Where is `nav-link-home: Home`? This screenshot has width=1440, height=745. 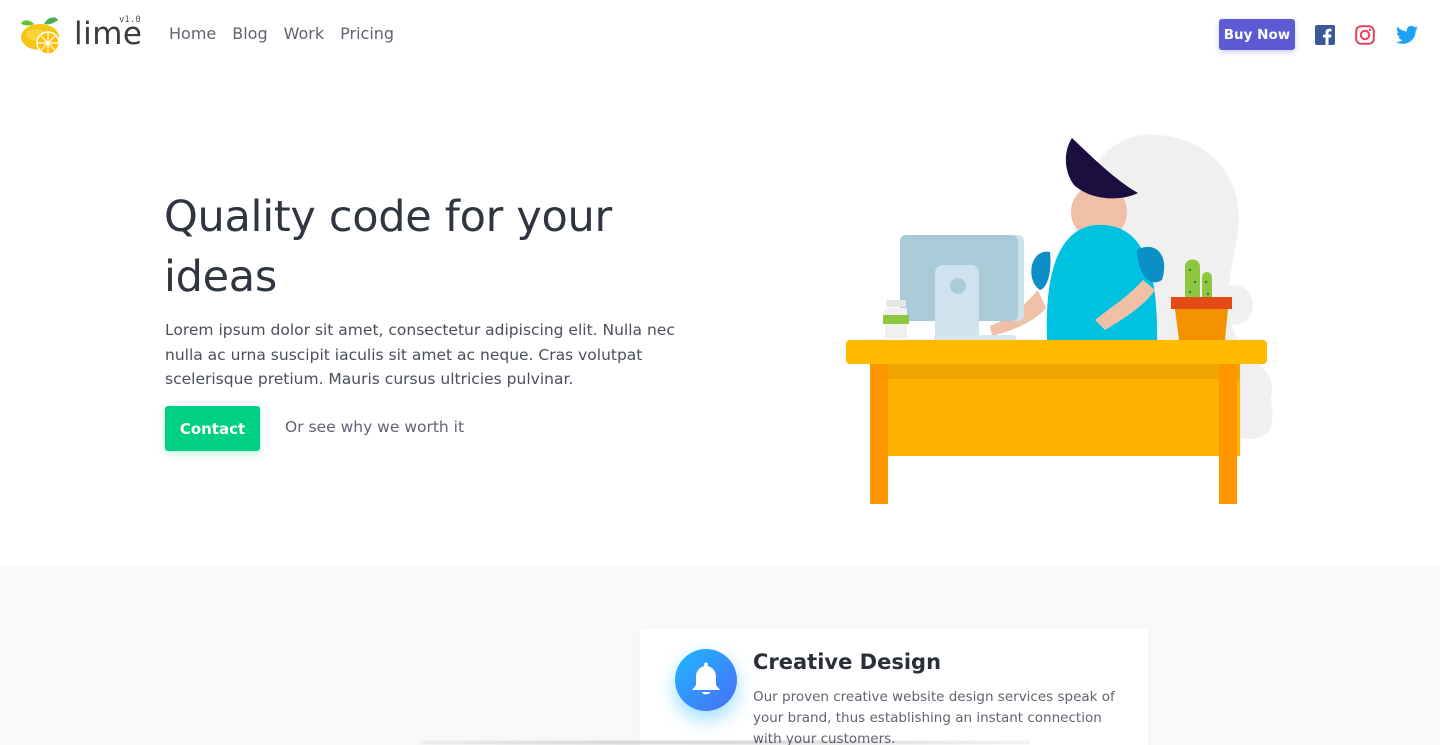 nav-link-home: Home is located at coordinates (192, 33).